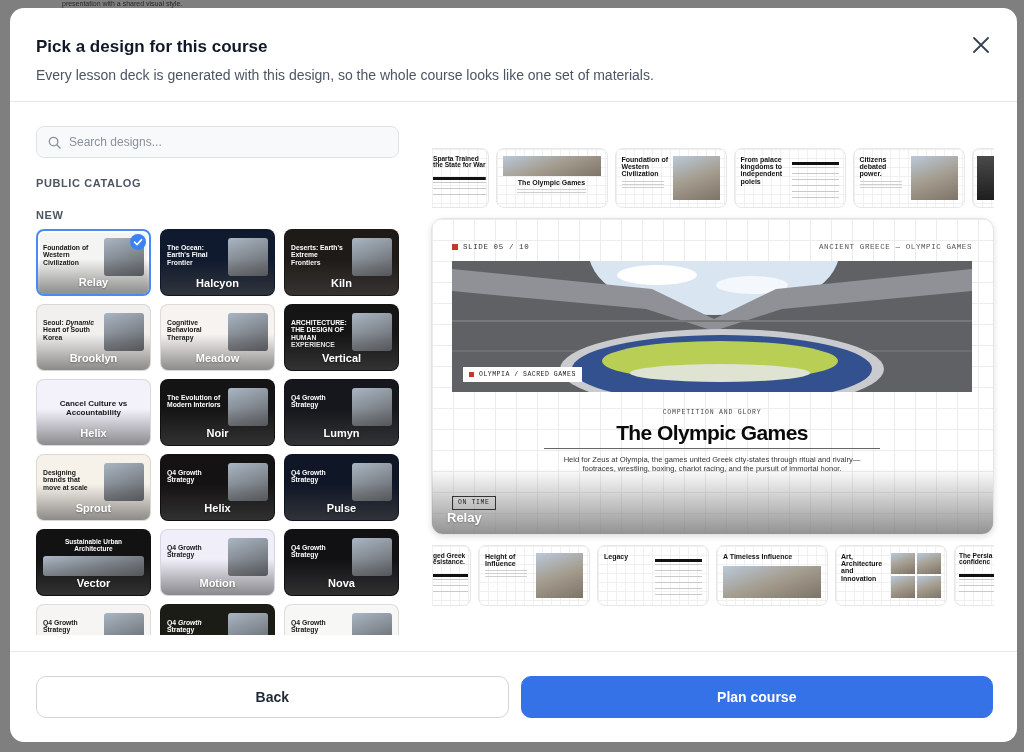 Image resolution: width=1024 pixels, height=752 pixels. Describe the element at coordinates (272, 697) in the screenshot. I see `secondary-button: Back` at that location.